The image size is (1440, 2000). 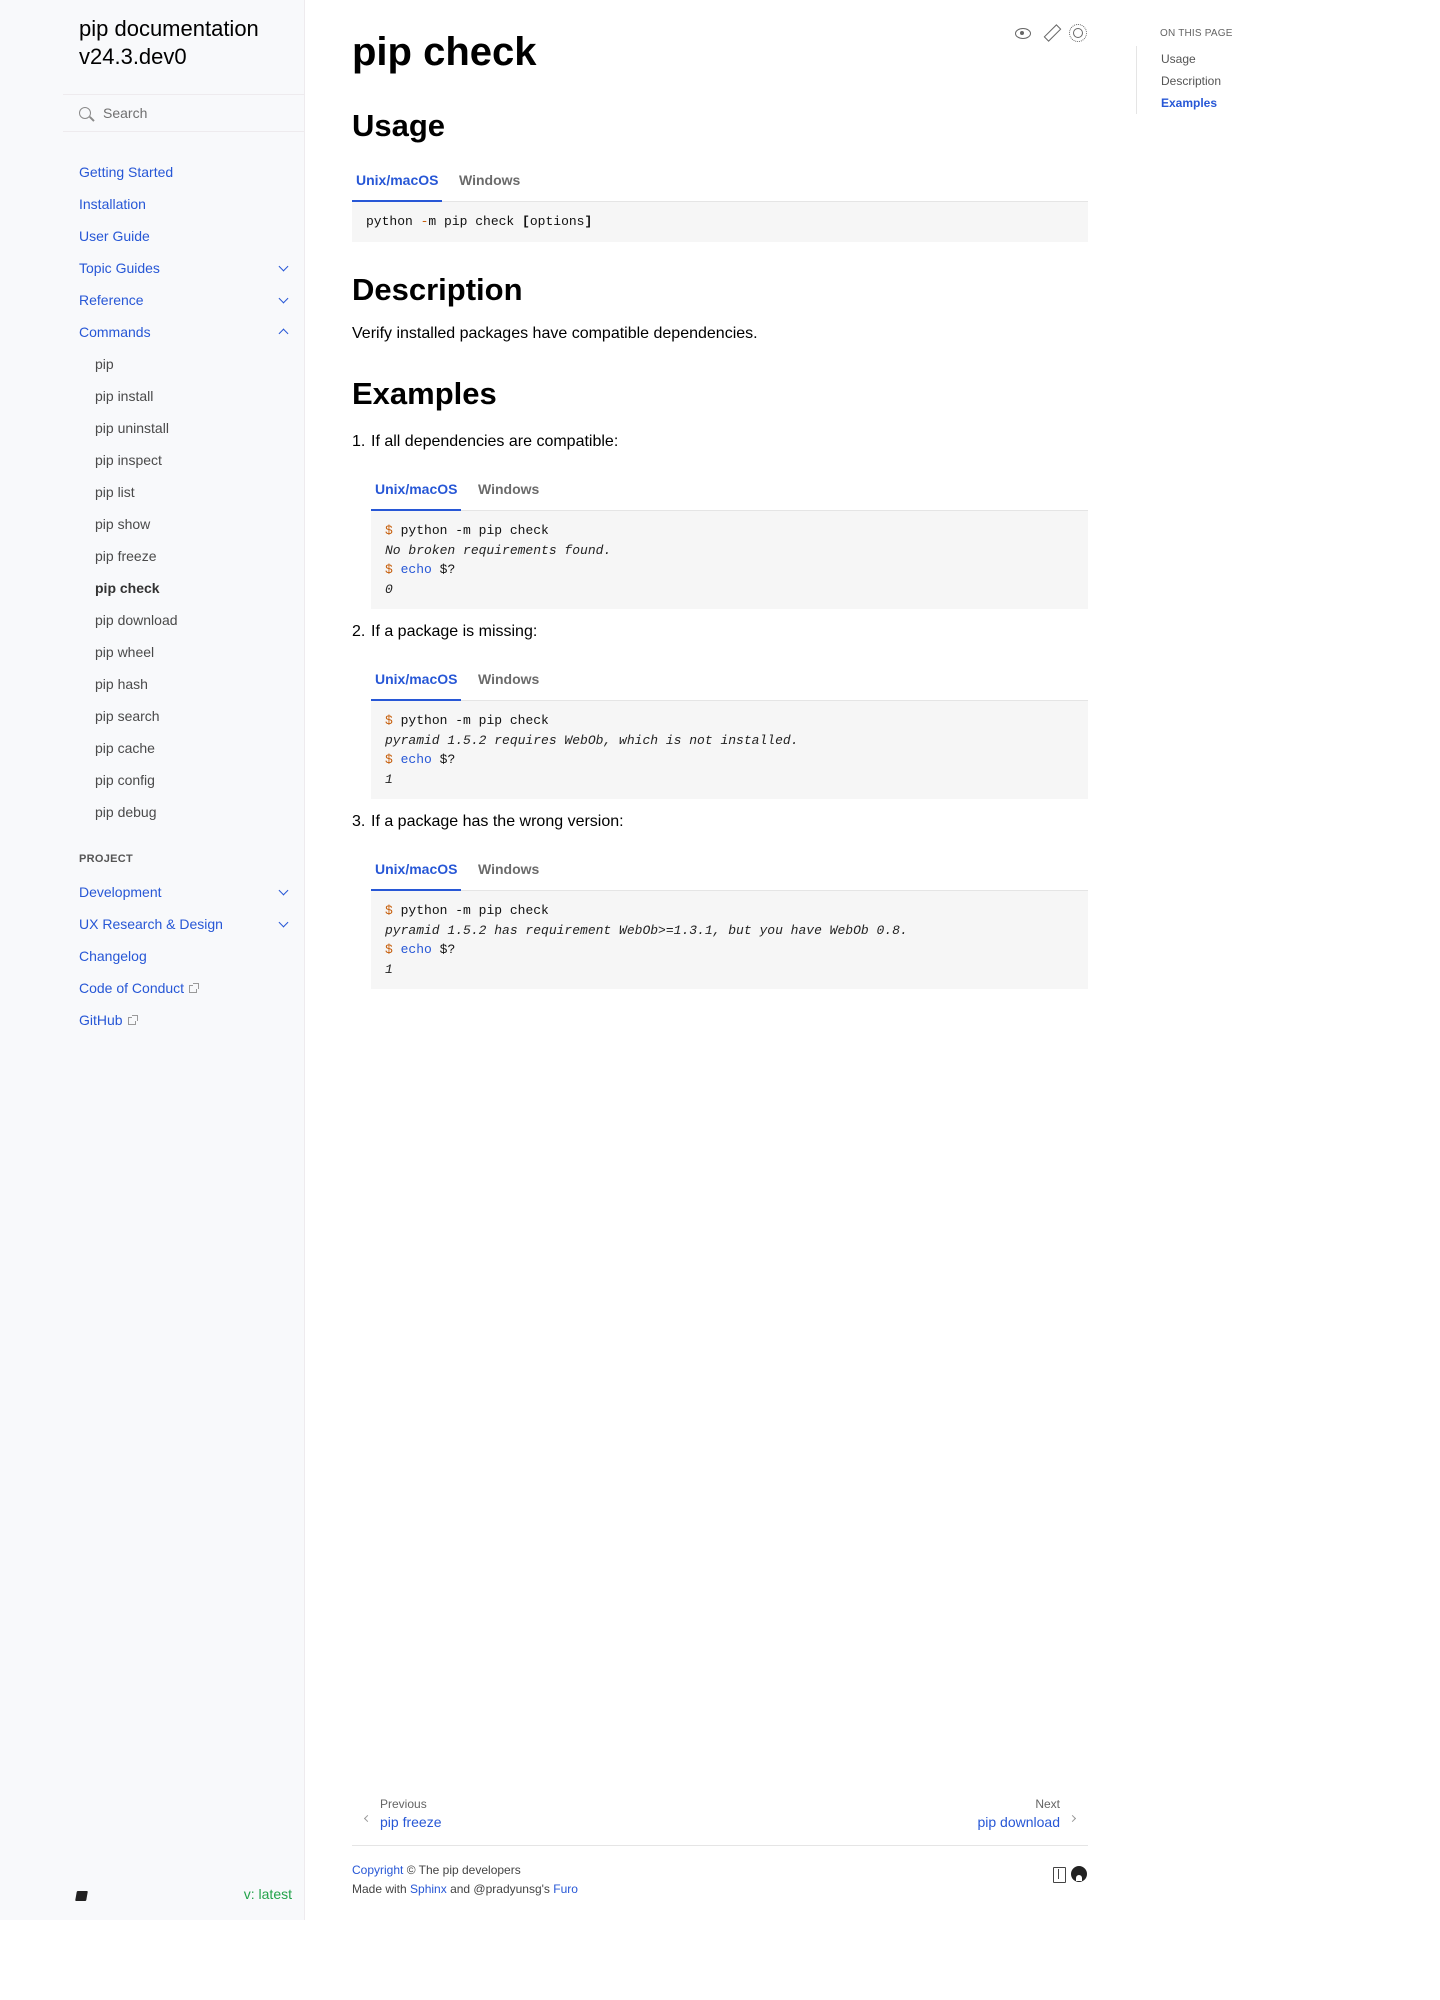 What do you see at coordinates (454, 631) in the screenshot?
I see `example-text: If a package is missing:` at bounding box center [454, 631].